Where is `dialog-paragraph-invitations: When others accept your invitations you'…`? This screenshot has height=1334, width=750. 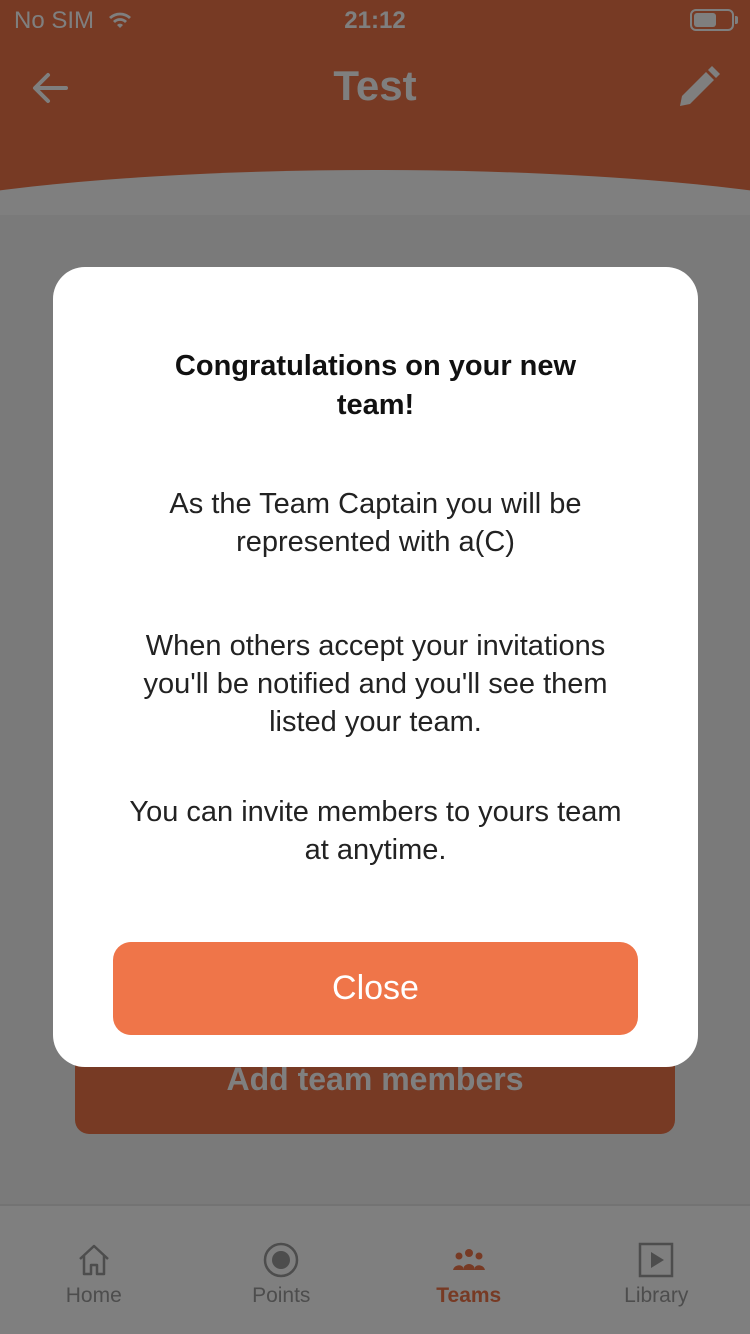
dialog-paragraph-invitations: When others accept your invitations you'… is located at coordinates (375, 684).